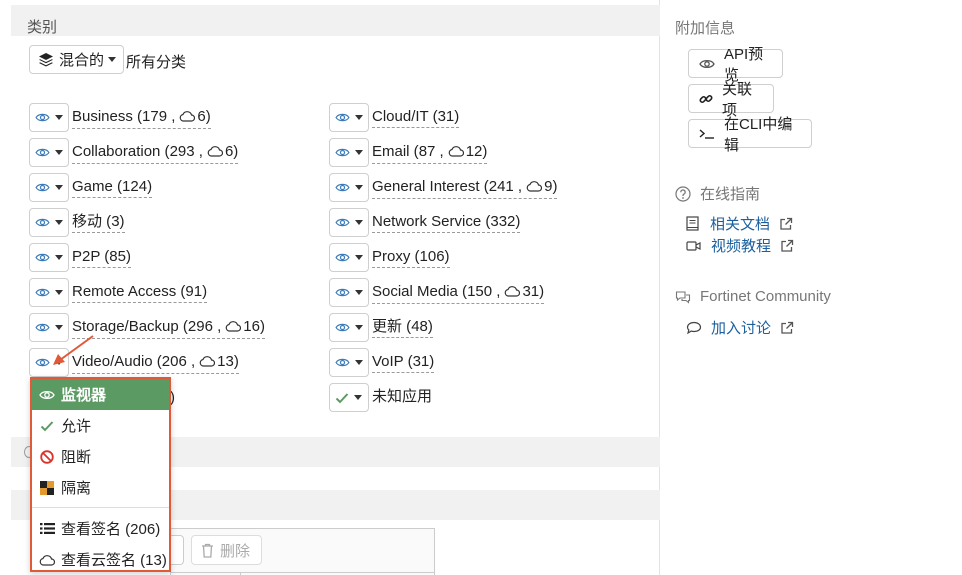  I want to click on related-docs-link: 相关文档, so click(739, 223).